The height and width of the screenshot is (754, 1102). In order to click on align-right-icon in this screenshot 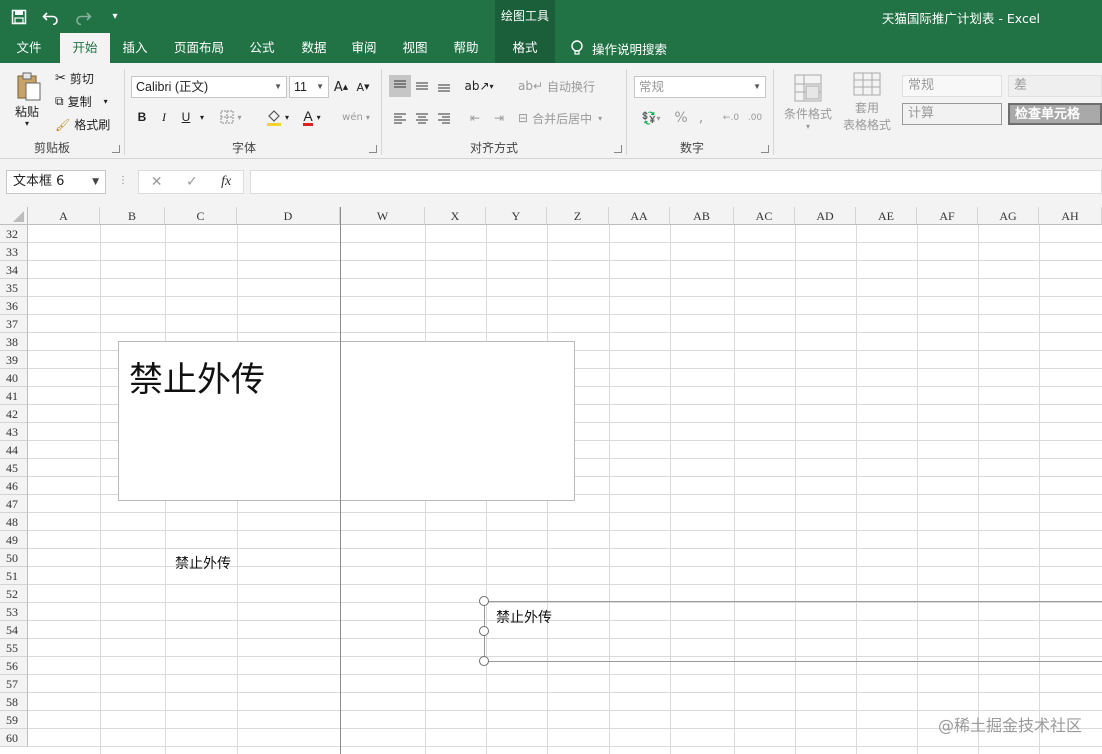, I will do `click(444, 118)`.